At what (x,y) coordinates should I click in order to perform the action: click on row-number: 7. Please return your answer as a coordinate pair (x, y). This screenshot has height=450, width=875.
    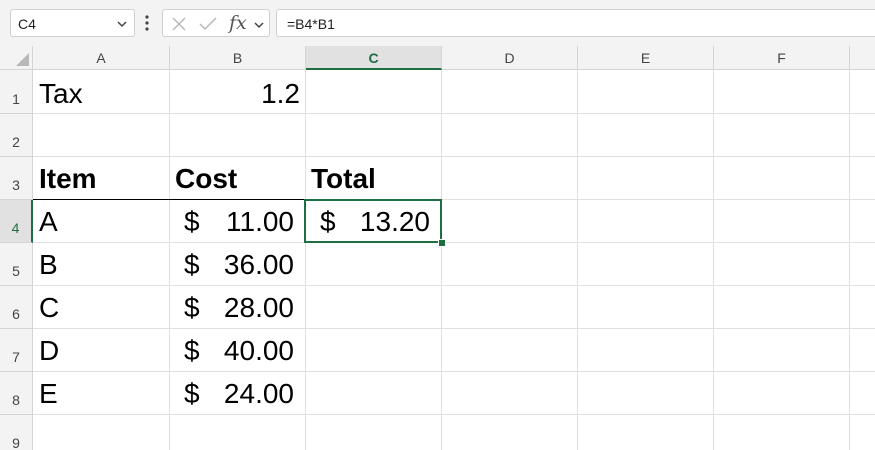
    Looking at the image, I should click on (16, 357).